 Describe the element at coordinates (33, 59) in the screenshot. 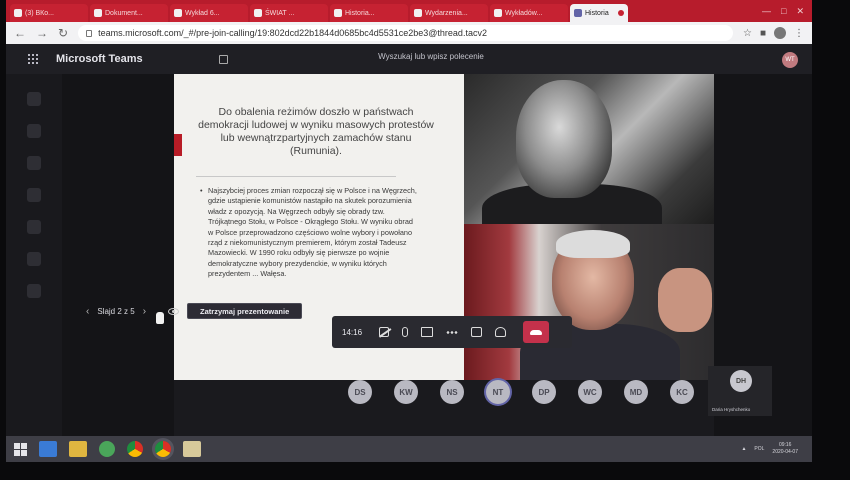

I see `app-launcher-icon` at that location.